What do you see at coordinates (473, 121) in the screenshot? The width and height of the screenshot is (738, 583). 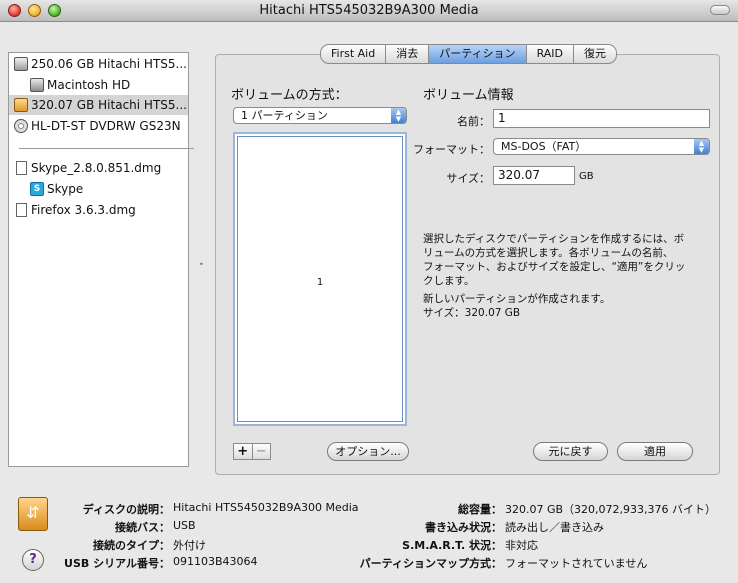 I see `name-label: 名前：` at bounding box center [473, 121].